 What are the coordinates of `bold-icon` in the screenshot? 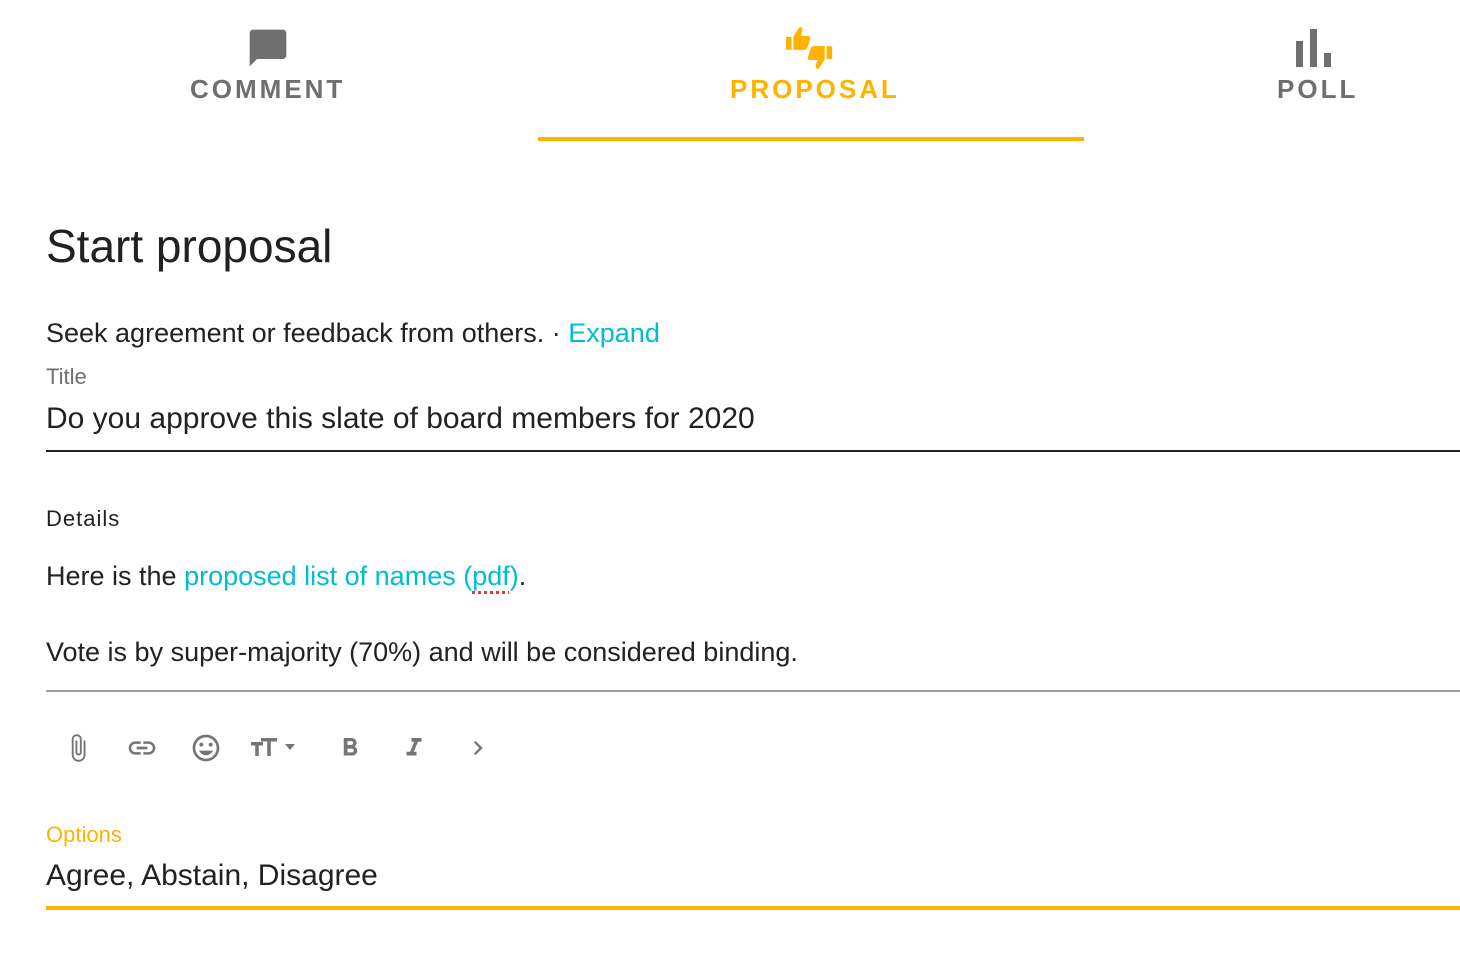 It's located at (350, 748).